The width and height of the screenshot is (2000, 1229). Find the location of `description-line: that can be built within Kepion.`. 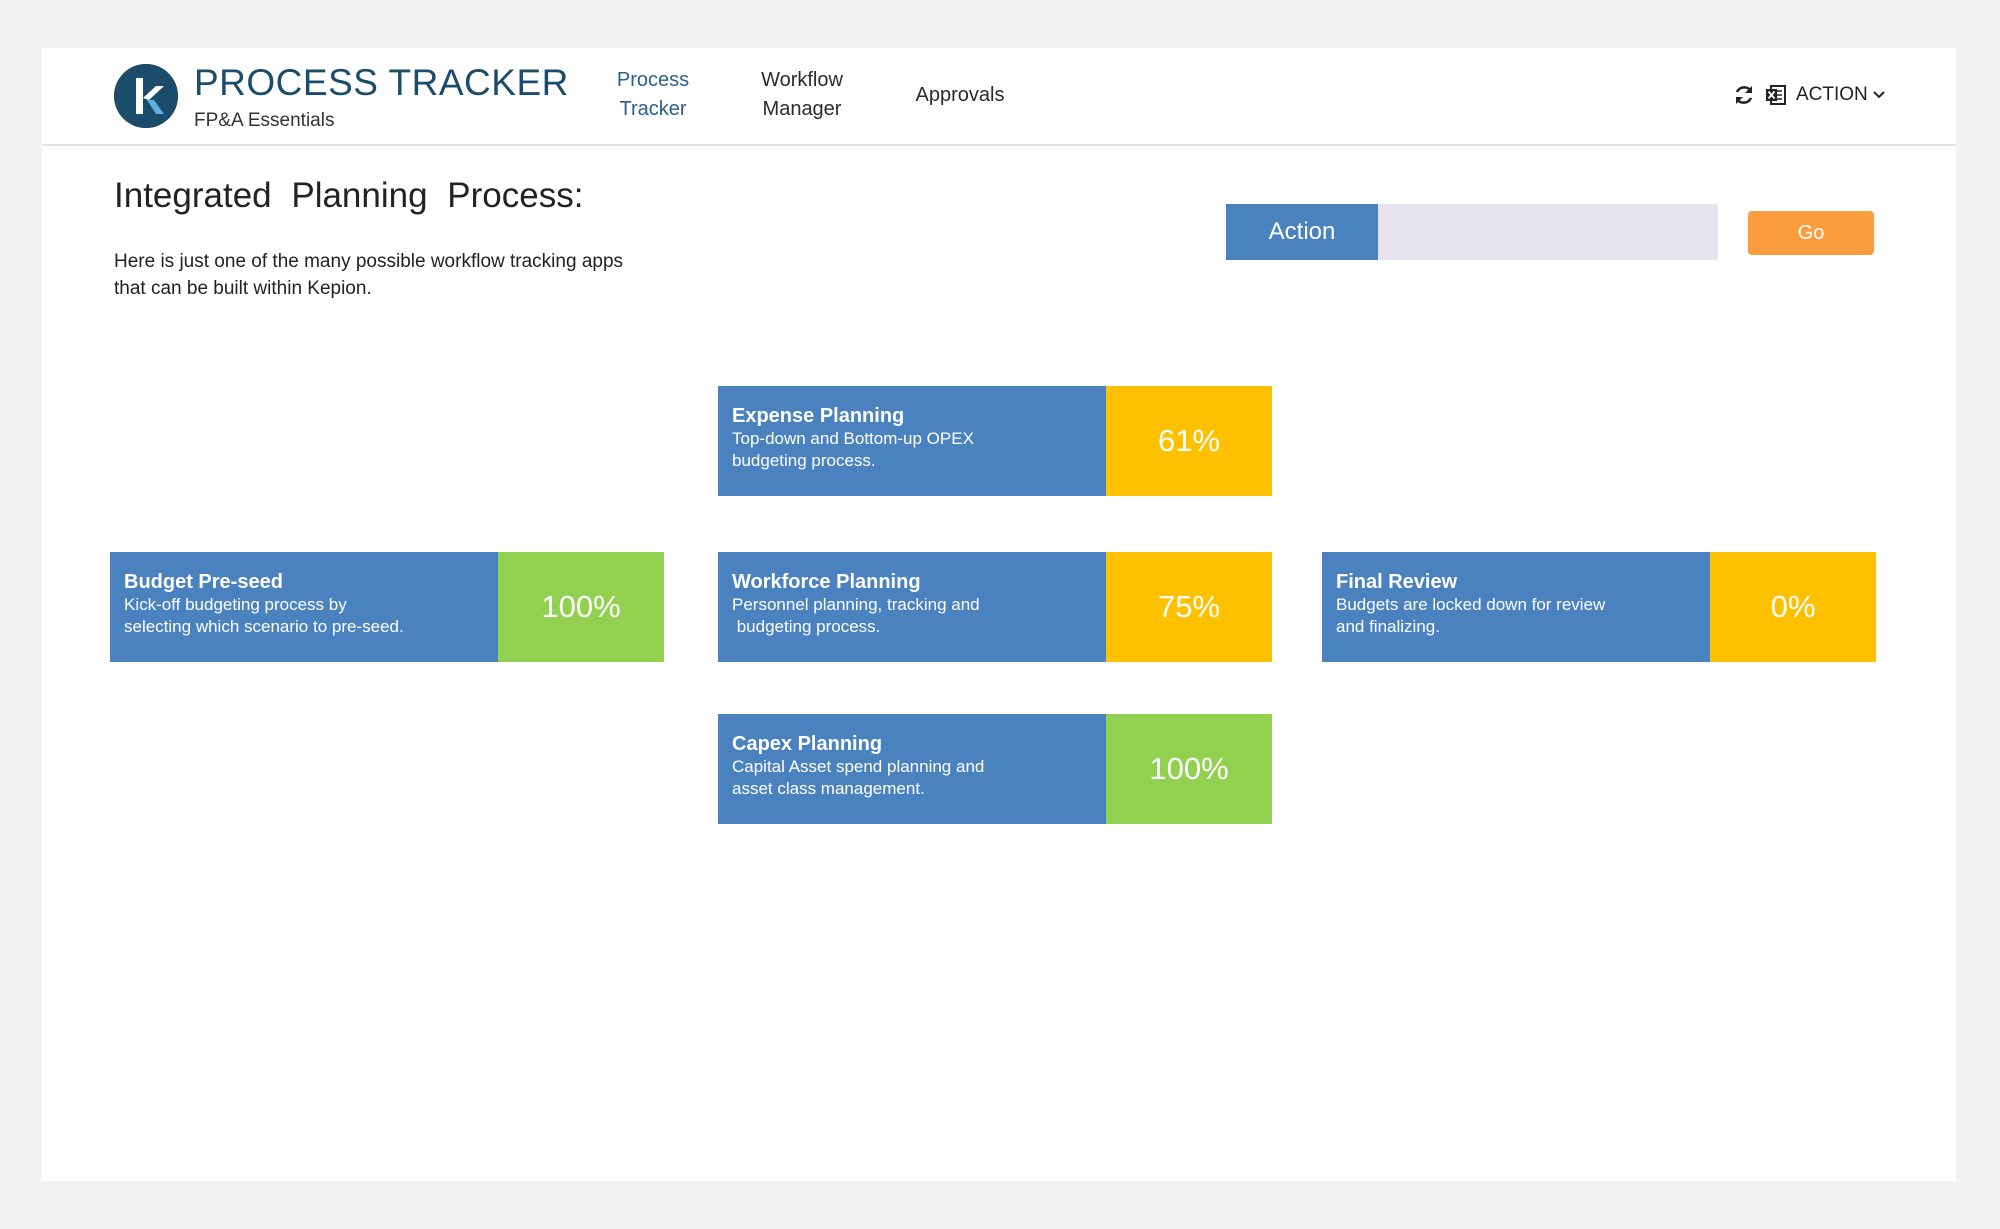

description-line: that can be built within Kepion. is located at coordinates (243, 288).